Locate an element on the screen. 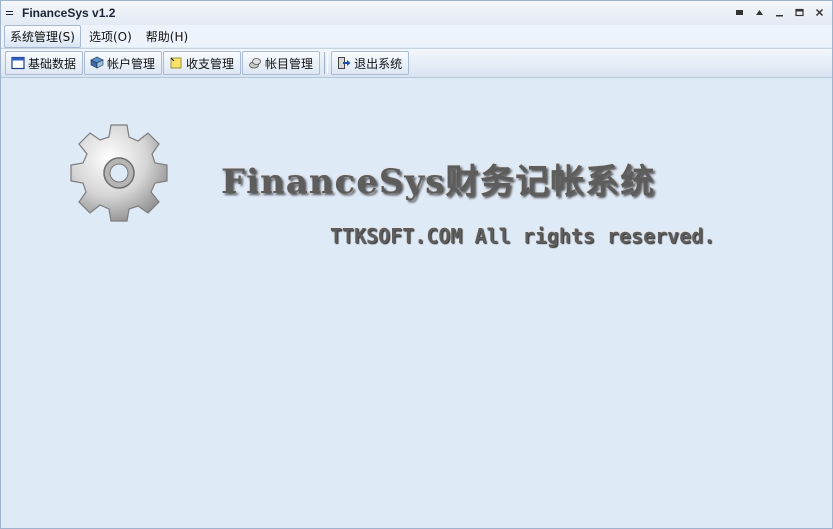 Image resolution: width=833 pixels, height=529 pixels. exit-system-button: 退出系统 is located at coordinates (370, 63).